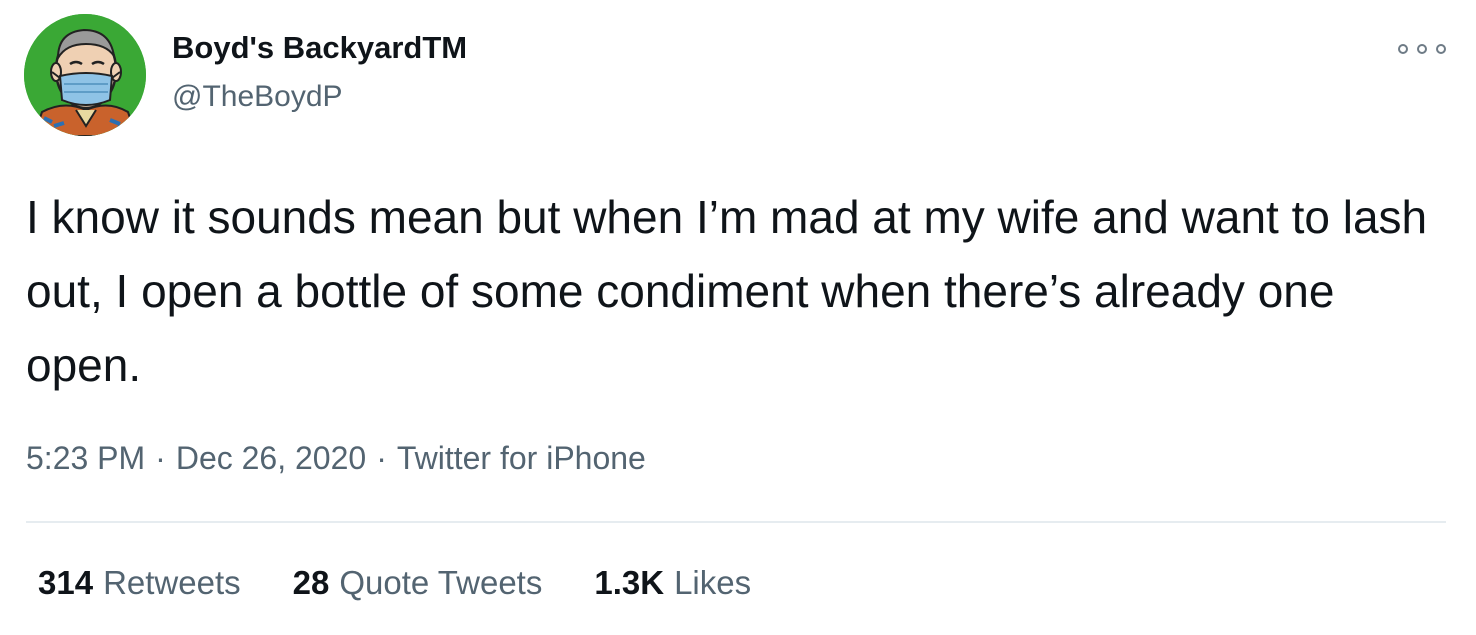 This screenshot has width=1476, height=635. Describe the element at coordinates (736, 522) in the screenshot. I see `divider` at that location.